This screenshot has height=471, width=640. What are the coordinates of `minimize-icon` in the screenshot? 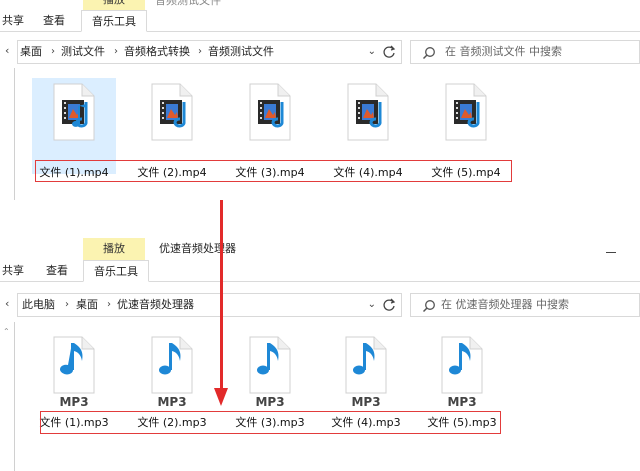 It's located at (611, 252).